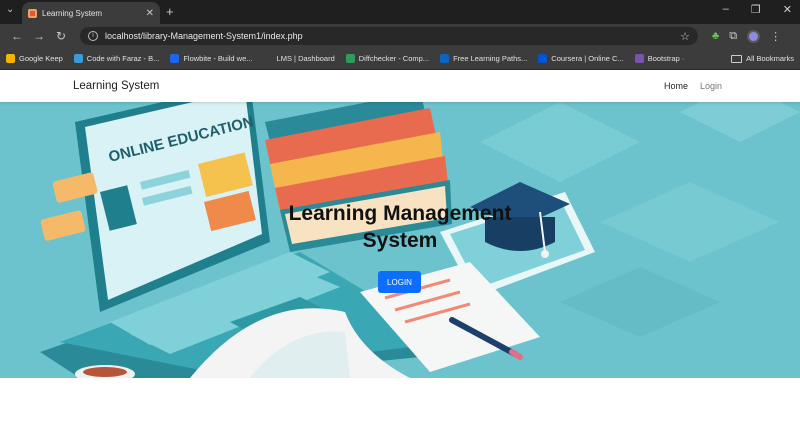 The height and width of the screenshot is (426, 800). Describe the element at coordinates (61, 36) in the screenshot. I see `reload-icon: ↻` at that location.